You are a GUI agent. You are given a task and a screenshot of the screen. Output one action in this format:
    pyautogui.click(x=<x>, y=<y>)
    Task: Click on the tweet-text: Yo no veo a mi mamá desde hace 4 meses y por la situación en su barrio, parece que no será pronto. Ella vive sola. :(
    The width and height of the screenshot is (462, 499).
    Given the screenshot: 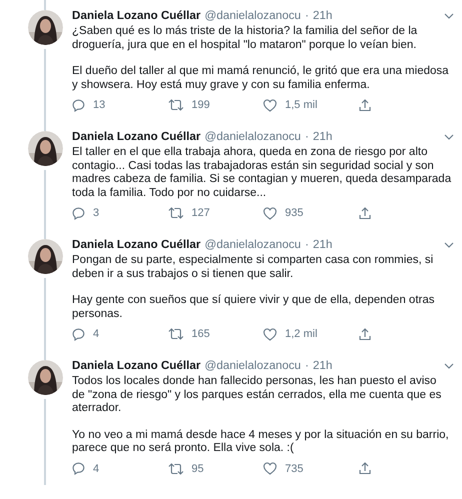 What is the action you would take?
    pyautogui.click(x=261, y=442)
    